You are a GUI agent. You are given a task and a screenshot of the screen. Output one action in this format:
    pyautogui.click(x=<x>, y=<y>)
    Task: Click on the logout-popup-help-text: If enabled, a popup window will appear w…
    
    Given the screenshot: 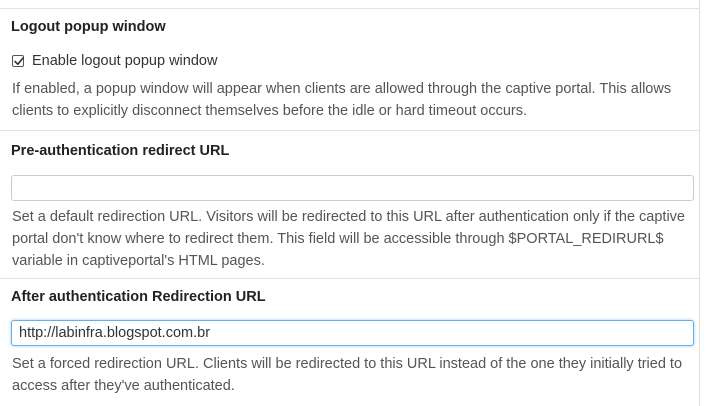 What is the action you would take?
    pyautogui.click(x=342, y=100)
    